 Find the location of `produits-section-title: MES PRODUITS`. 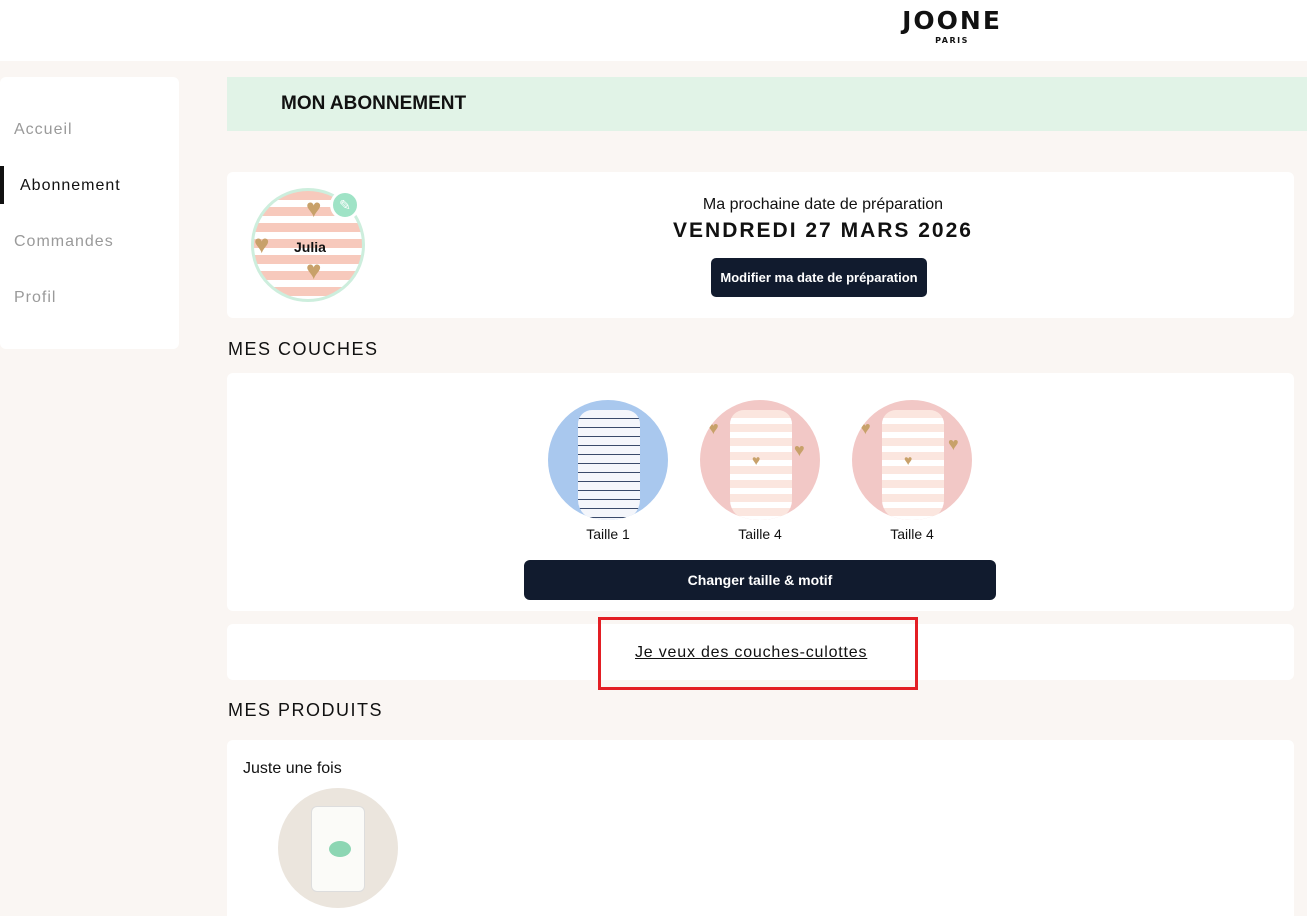

produits-section-title: MES PRODUITS is located at coordinates (306, 710).